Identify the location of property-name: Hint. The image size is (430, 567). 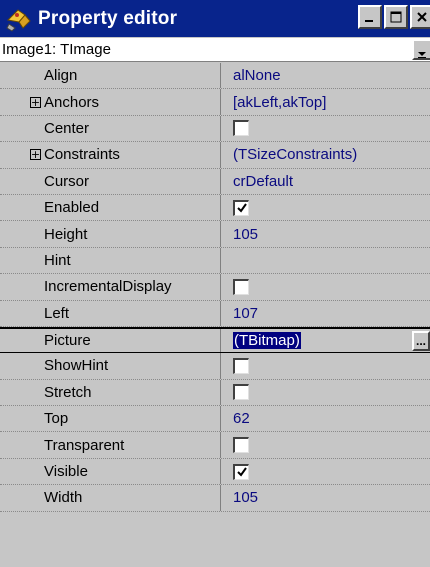
(57, 260).